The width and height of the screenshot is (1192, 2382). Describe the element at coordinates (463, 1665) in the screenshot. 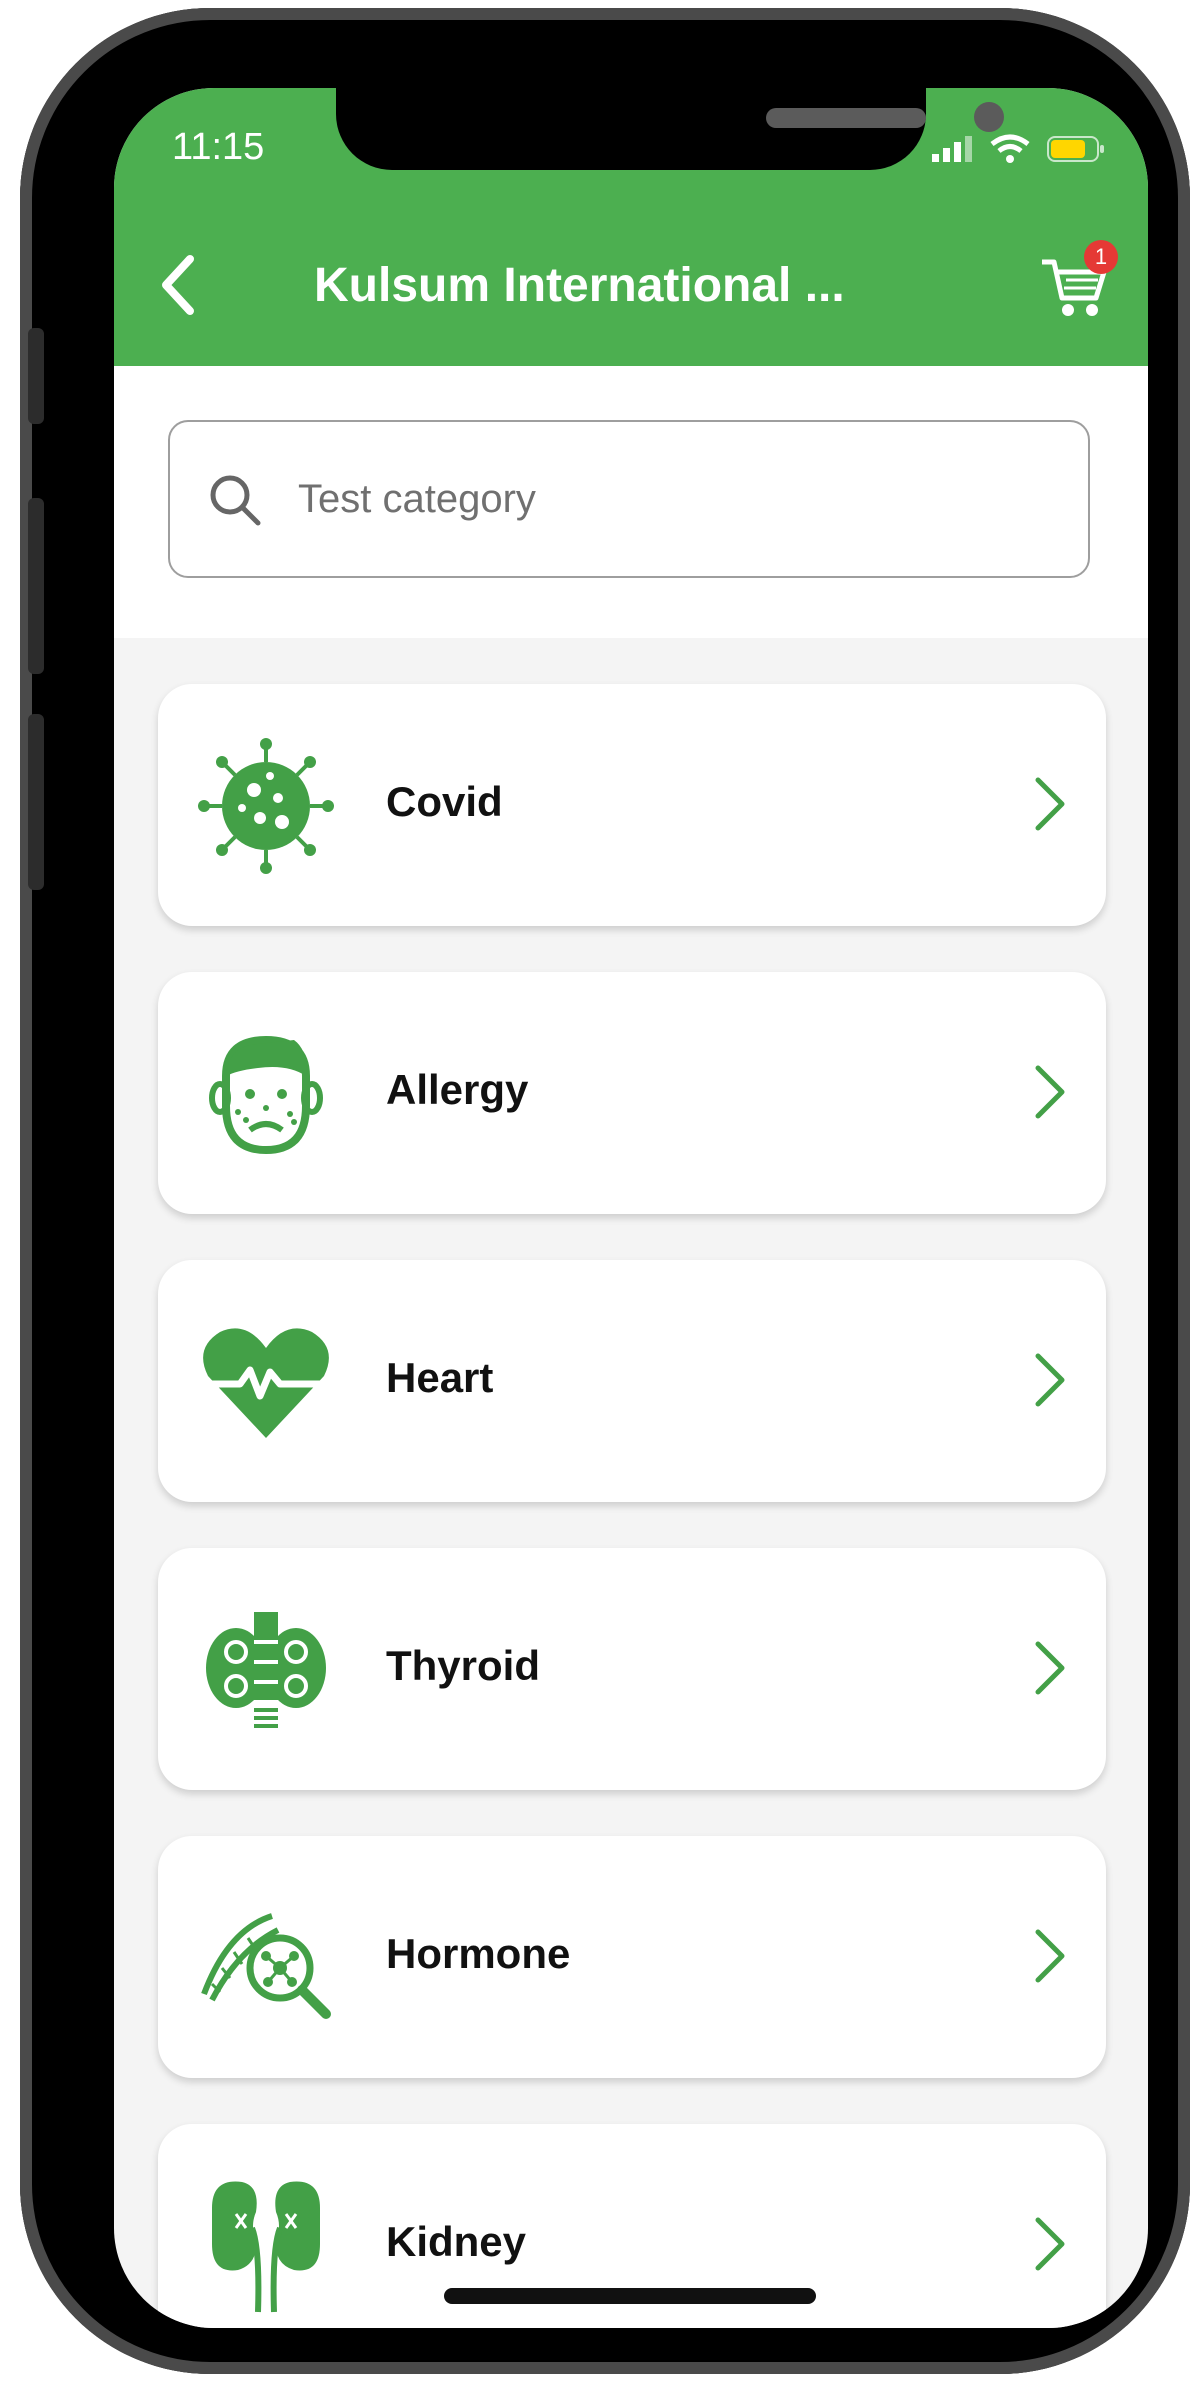

I see `category-label: Thyroid` at that location.